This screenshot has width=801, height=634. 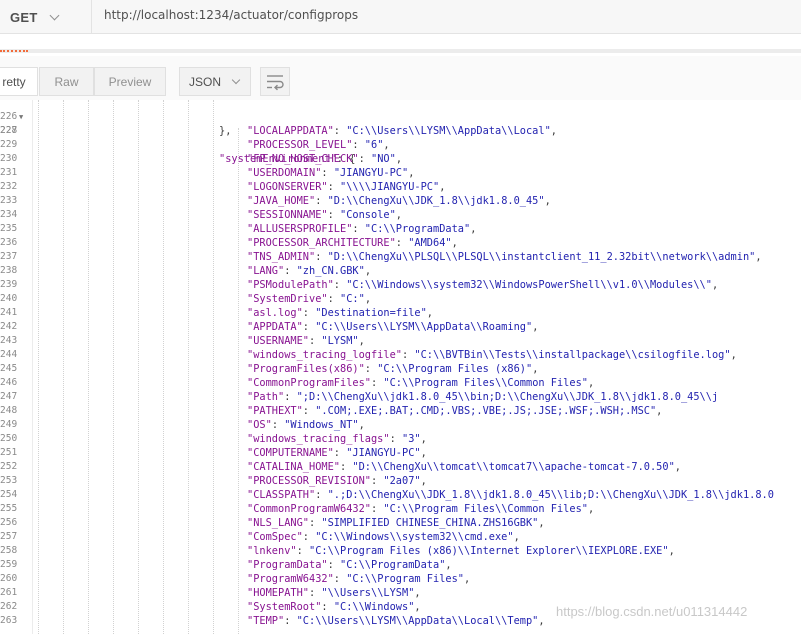 What do you see at coordinates (9, 578) in the screenshot?
I see `line-number: 260` at bounding box center [9, 578].